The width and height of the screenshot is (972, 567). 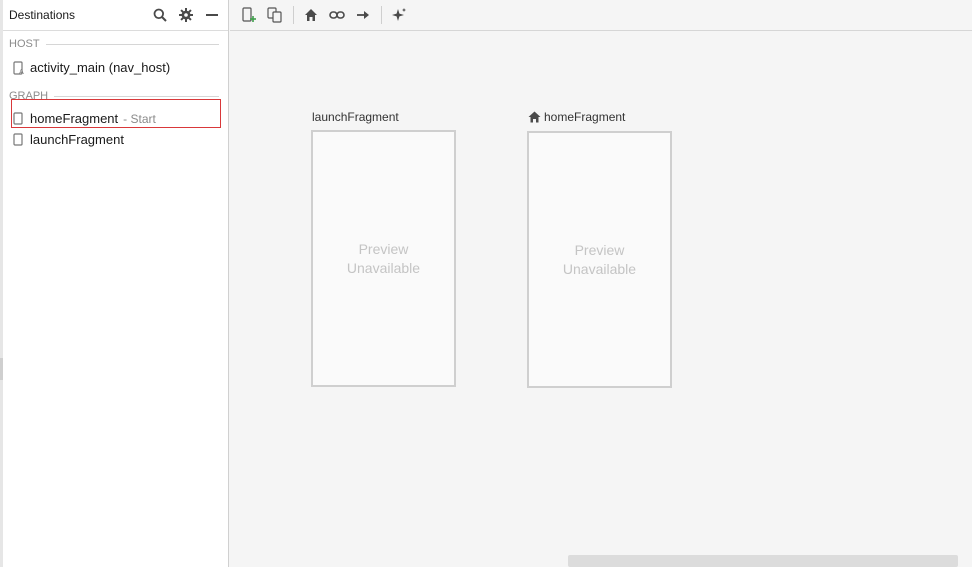 I want to click on graph-item-launchfragment: launchFragment, so click(x=68, y=139).